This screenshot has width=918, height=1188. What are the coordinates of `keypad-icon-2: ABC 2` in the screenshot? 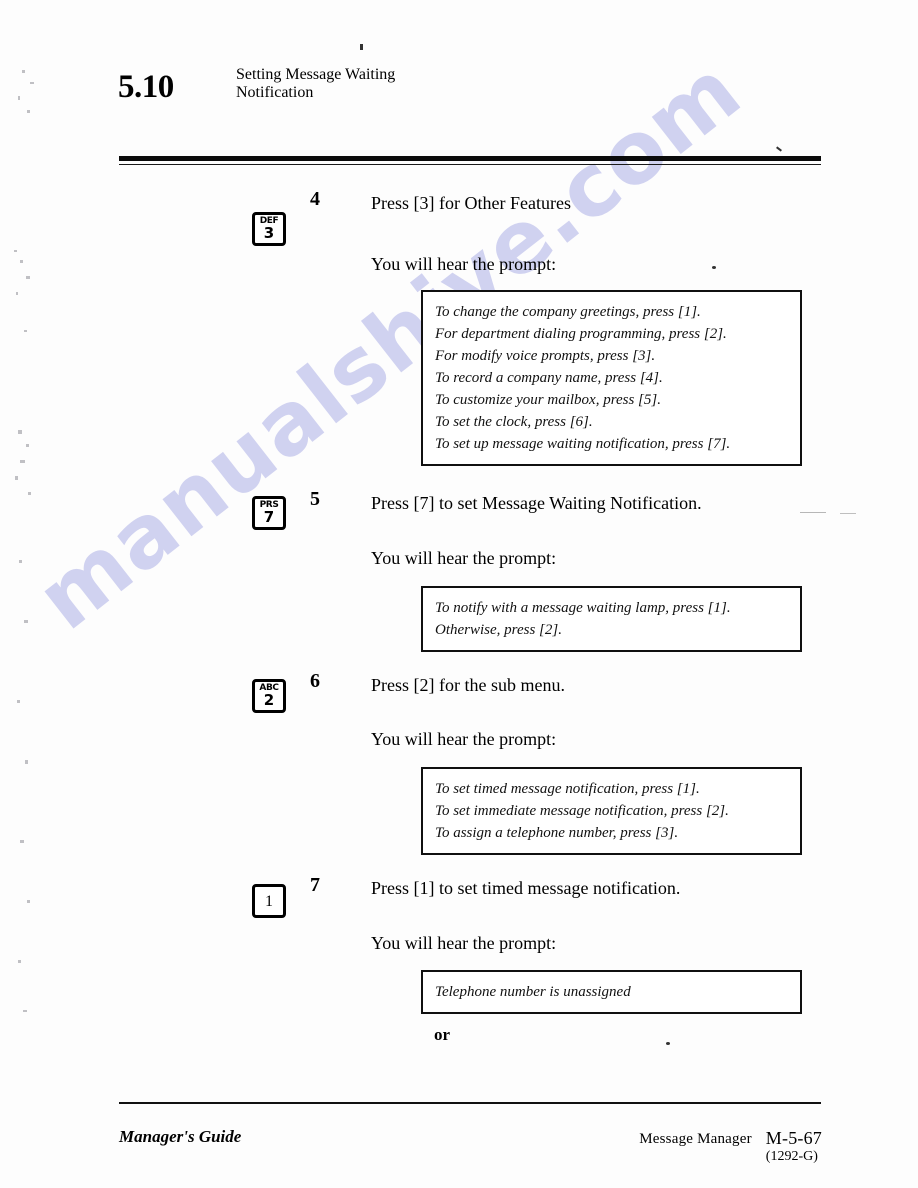 It's located at (269, 696).